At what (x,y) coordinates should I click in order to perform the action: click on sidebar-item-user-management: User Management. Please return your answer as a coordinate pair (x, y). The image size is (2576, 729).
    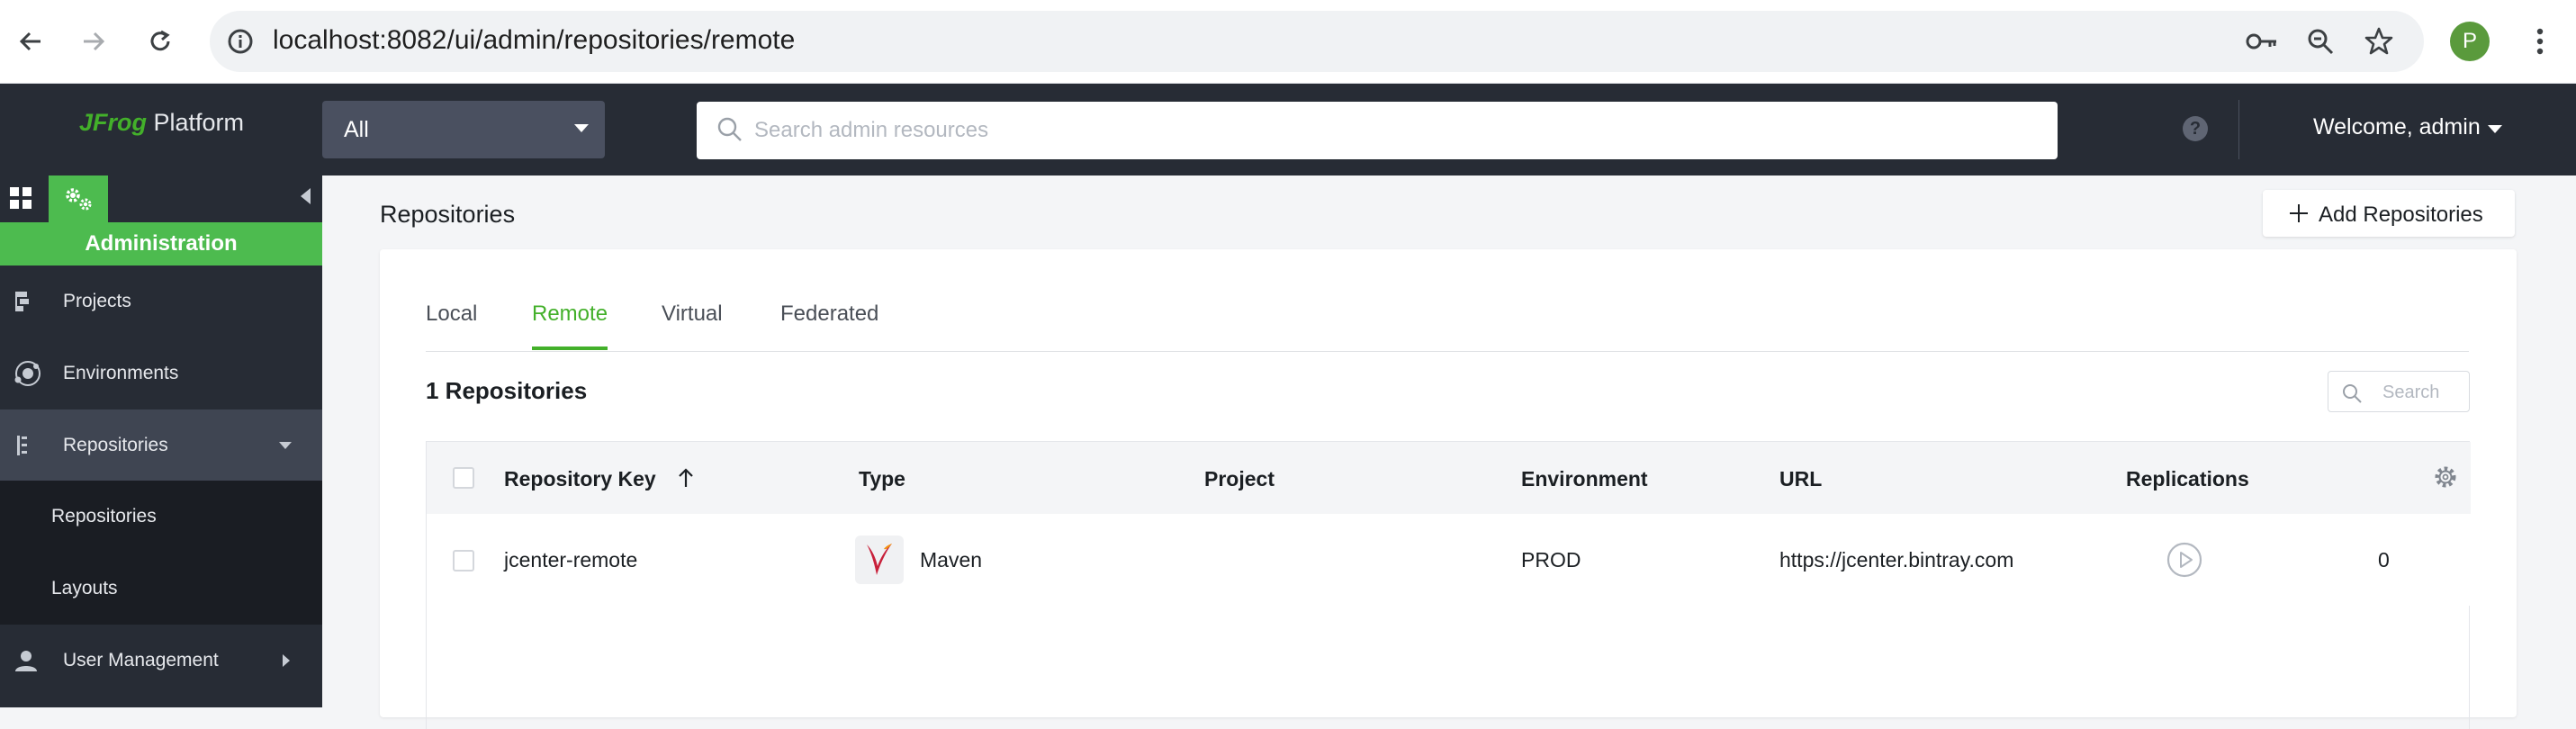
    Looking at the image, I should click on (161, 661).